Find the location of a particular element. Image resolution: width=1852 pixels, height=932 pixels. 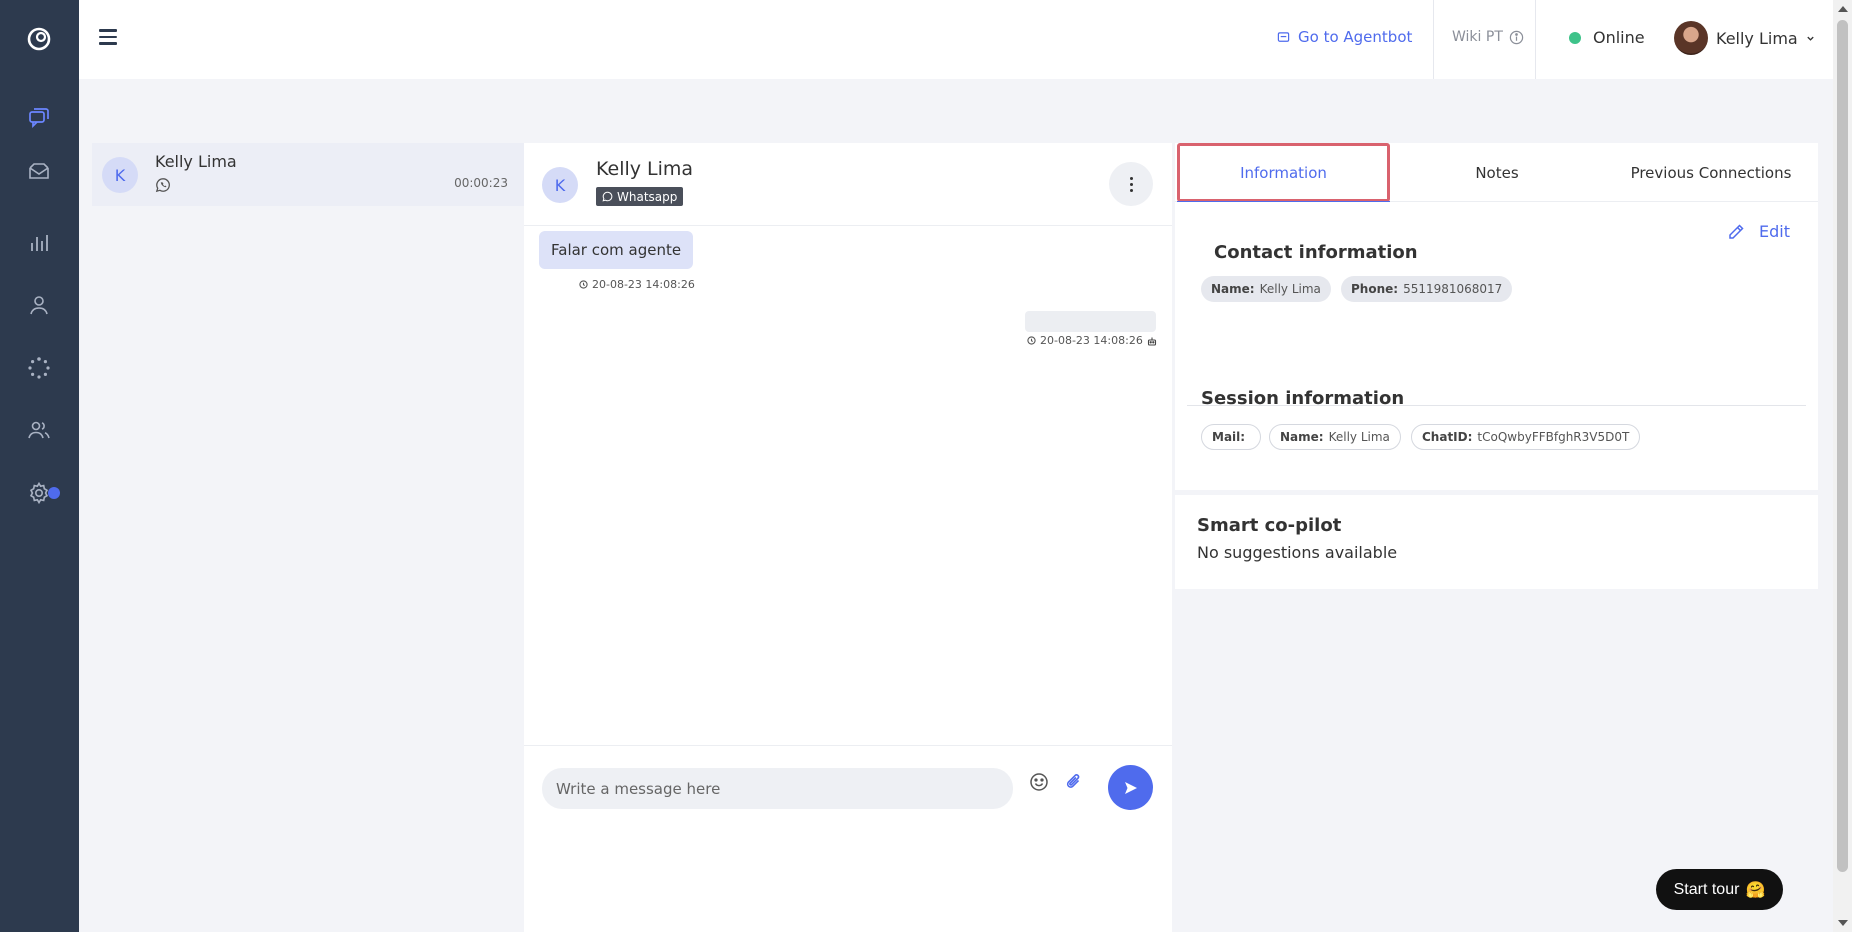

hugging-face-icon: 🤗 is located at coordinates (1755, 890).